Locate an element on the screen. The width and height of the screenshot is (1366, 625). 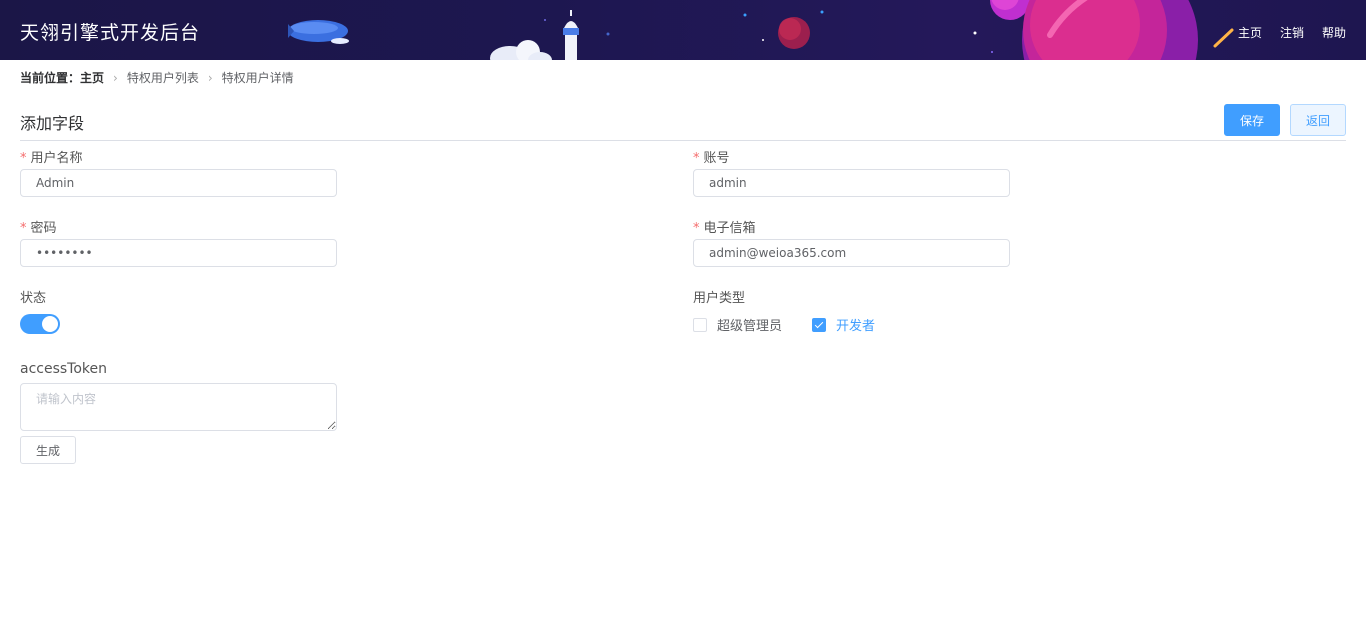
top-header: 天翎引擎式开发后台 主页 注销 帮助 is located at coordinates (683, 30).